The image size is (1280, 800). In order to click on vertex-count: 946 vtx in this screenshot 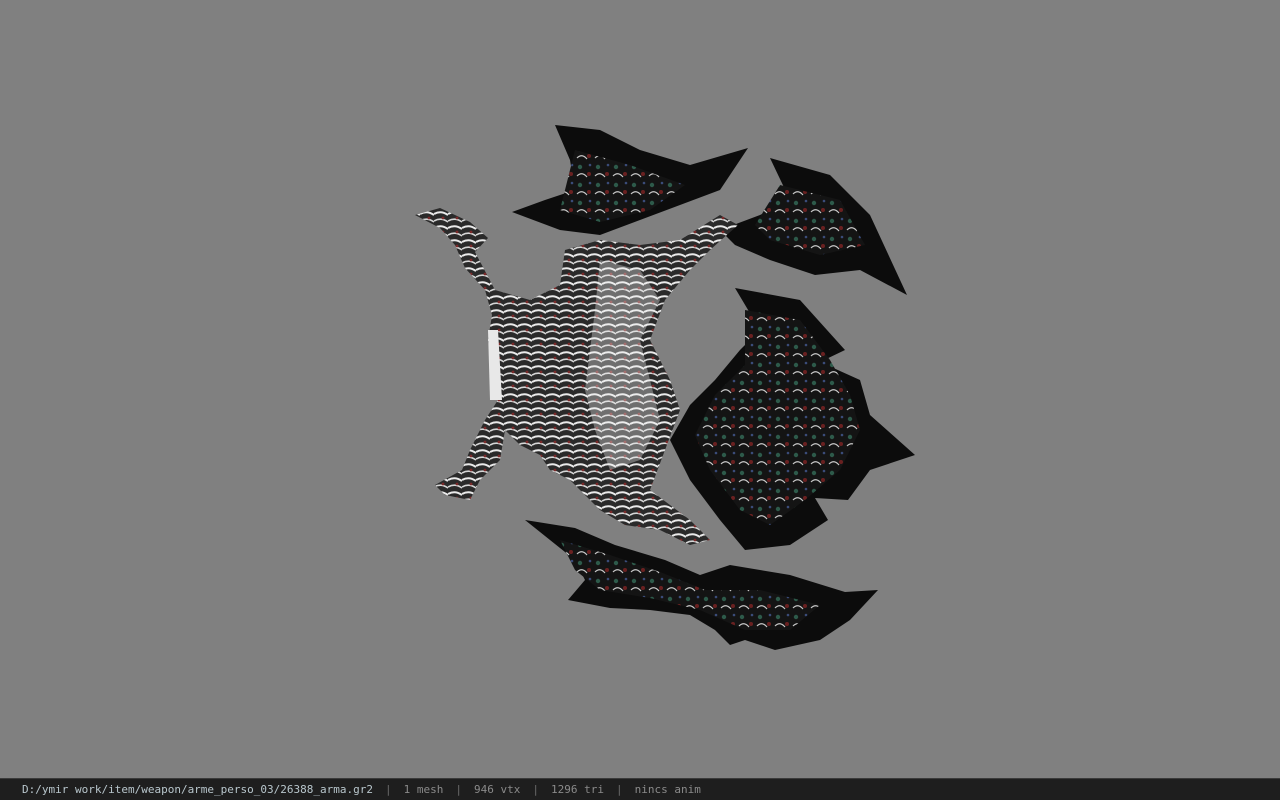, I will do `click(497, 789)`.